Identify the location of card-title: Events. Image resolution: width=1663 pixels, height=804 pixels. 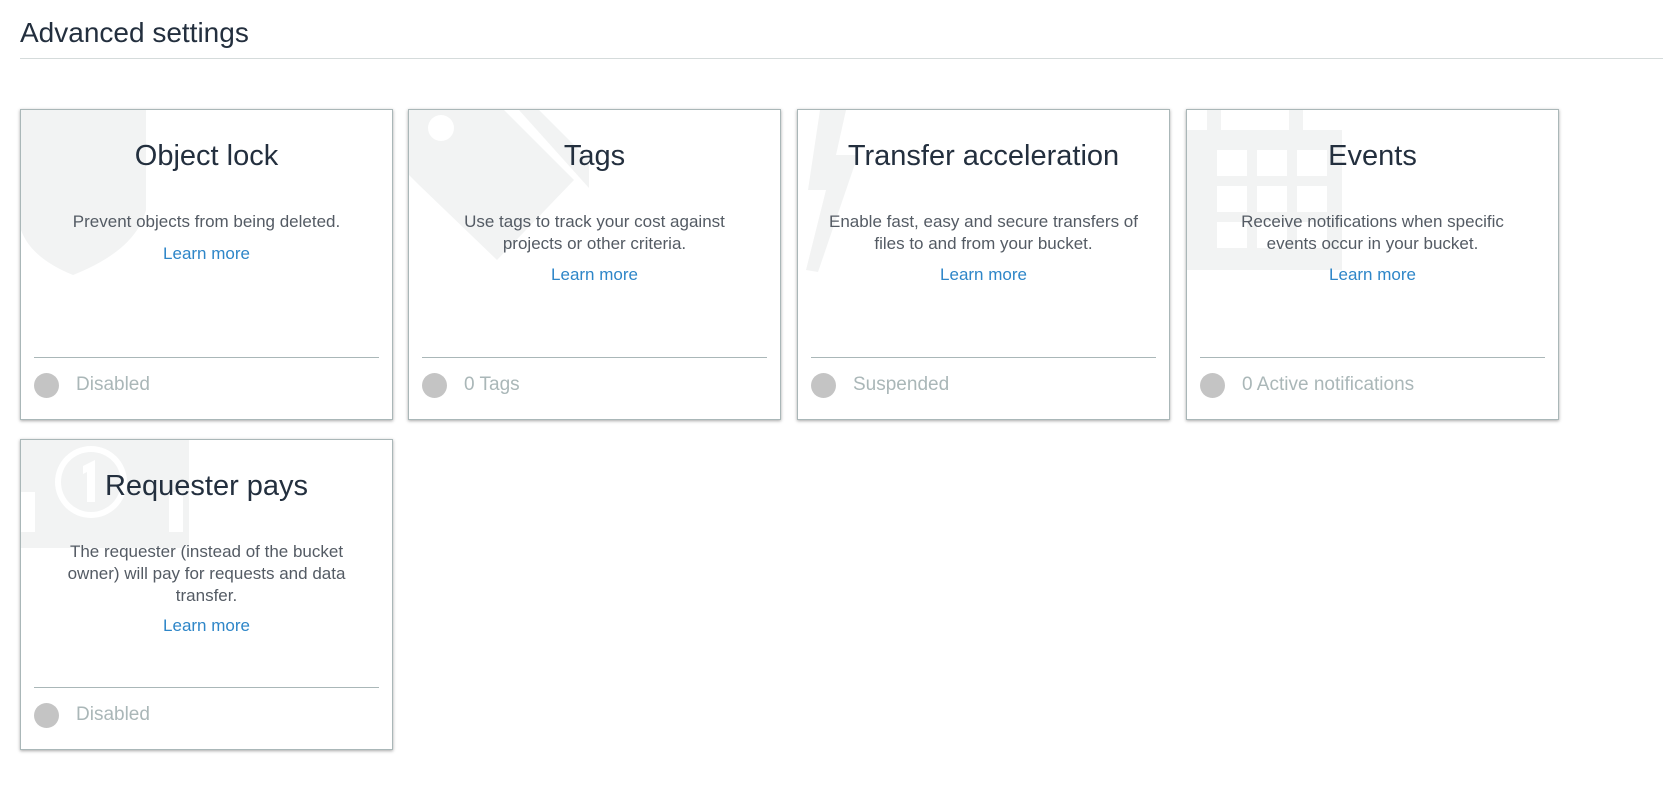
(1372, 156).